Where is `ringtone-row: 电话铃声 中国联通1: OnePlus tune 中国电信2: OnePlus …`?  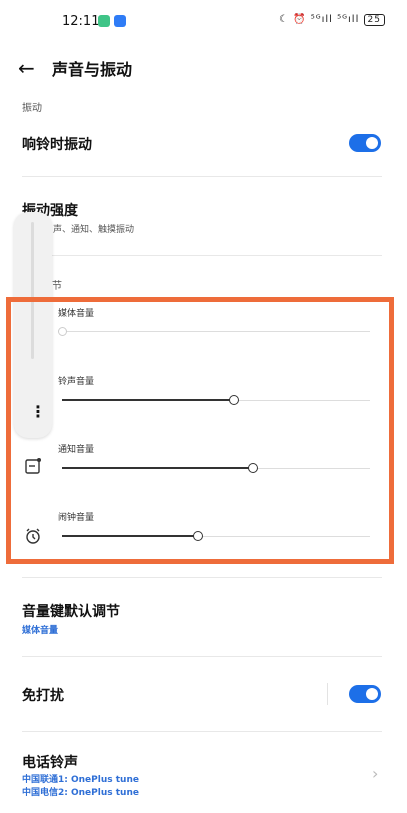 ringtone-row: 电话铃声 中国联通1: OnePlus tune 中国电信2: OnePlus … is located at coordinates (202, 777).